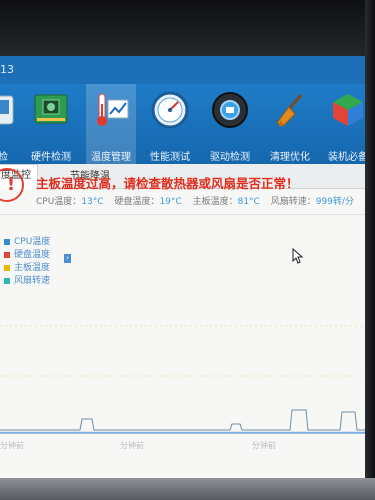 The height and width of the screenshot is (500, 375). I want to click on toolbar-item-temperature: 温度管理, so click(111, 124).